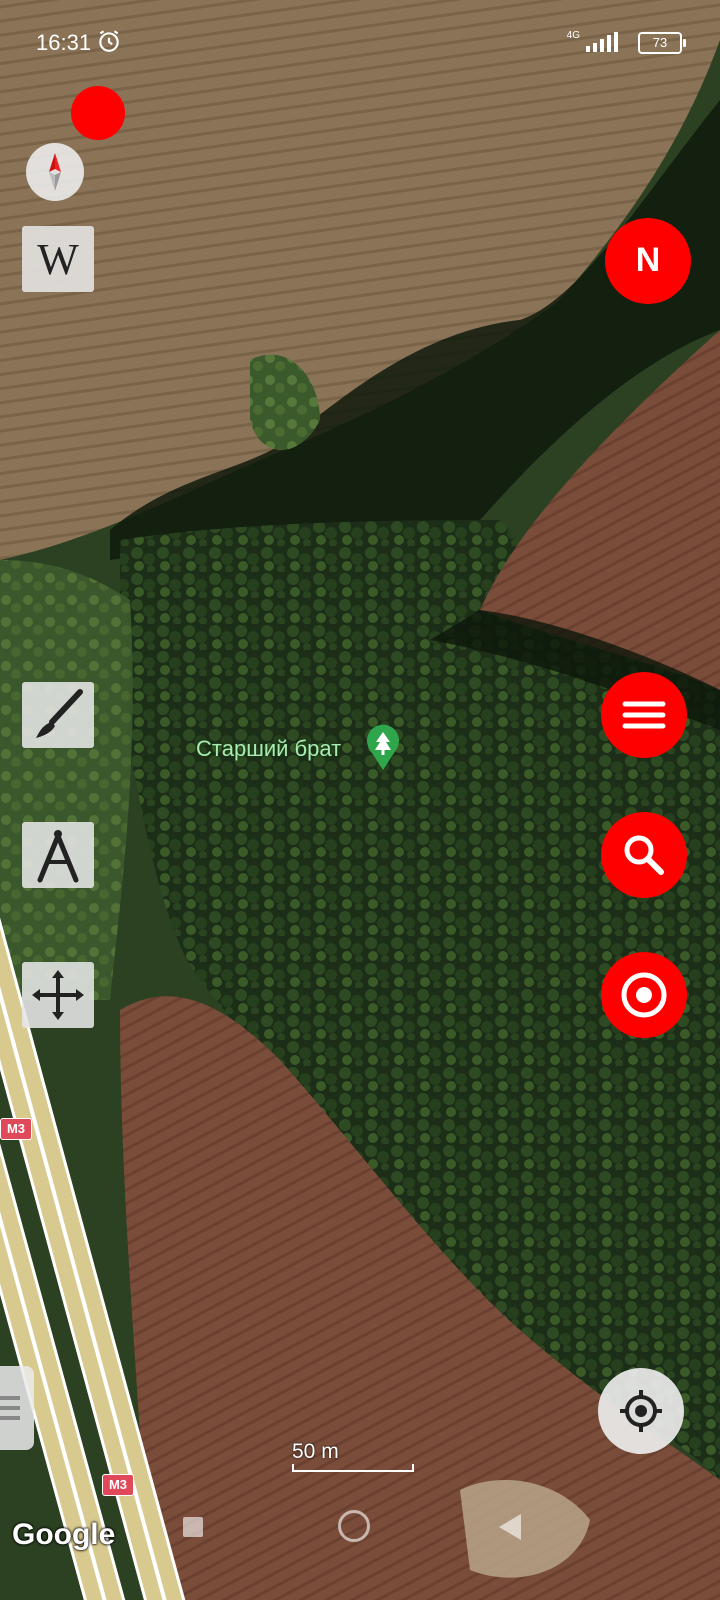  I want to click on move-arrows-icon, so click(58, 1001).